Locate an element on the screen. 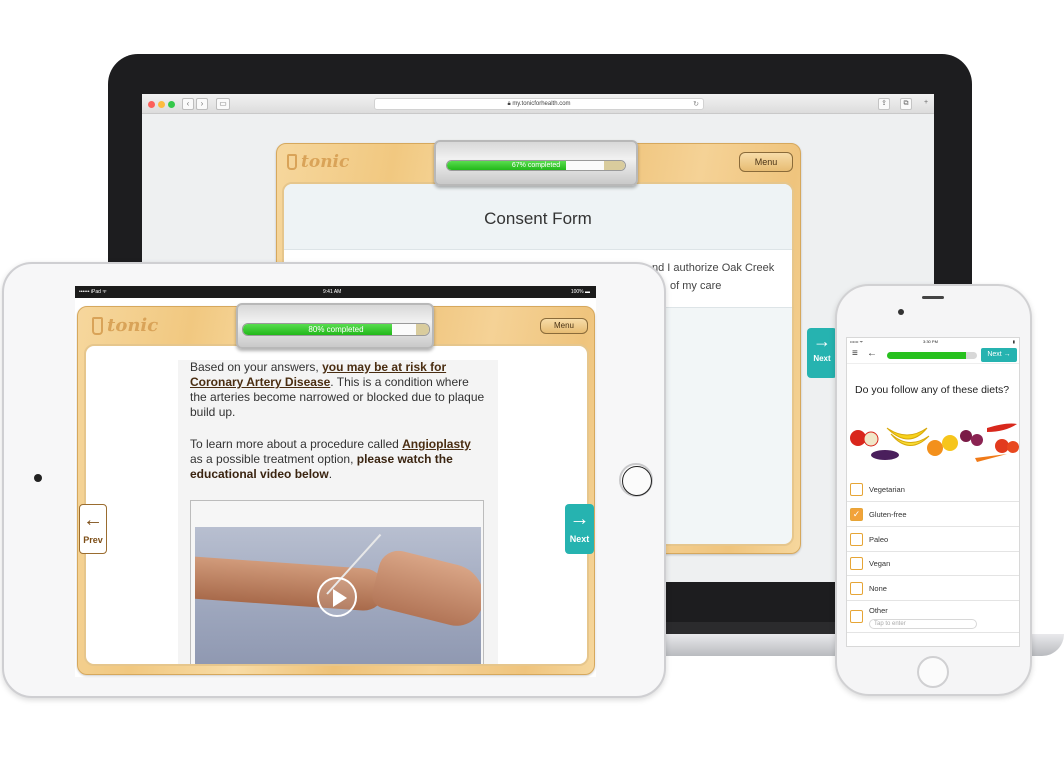 The width and height of the screenshot is (1064, 764). consent-text-line: nd I authorize Oak Creek is located at coordinates (713, 268).